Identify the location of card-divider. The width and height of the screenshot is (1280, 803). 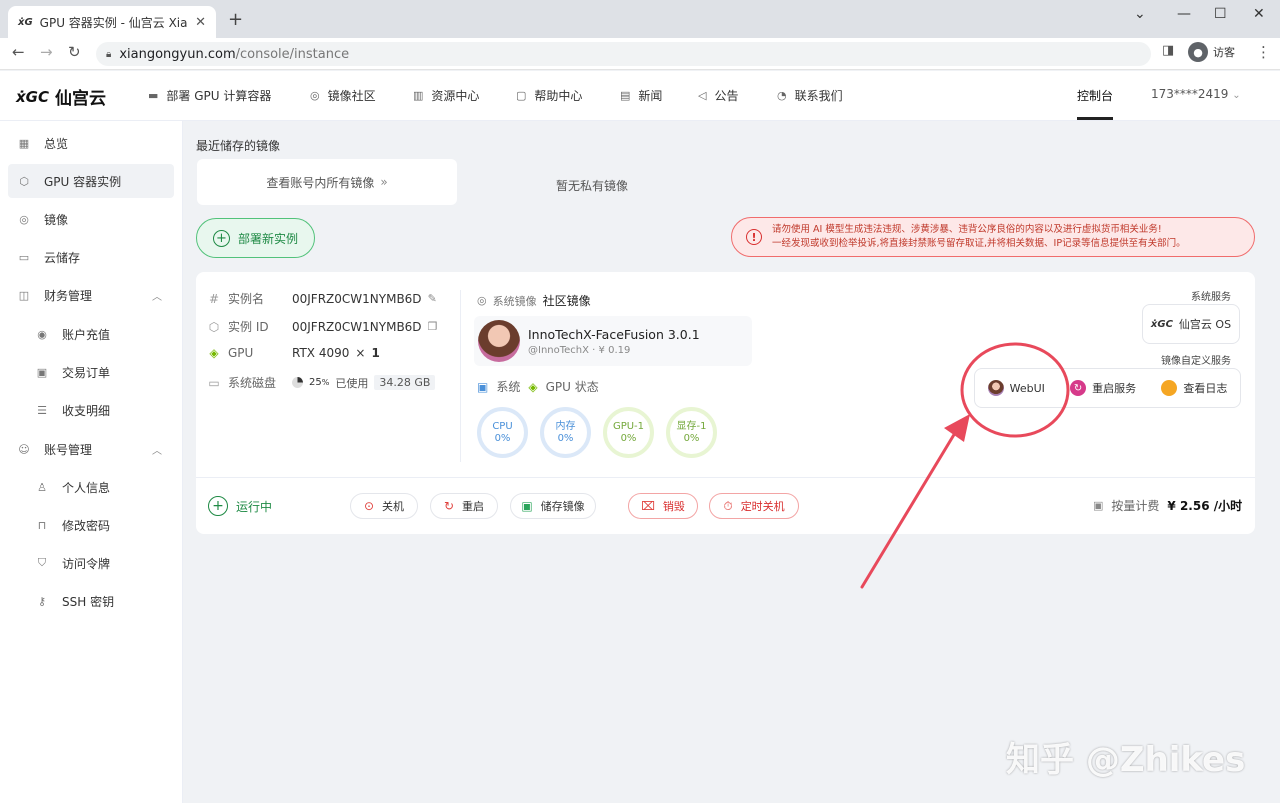
(460, 376).